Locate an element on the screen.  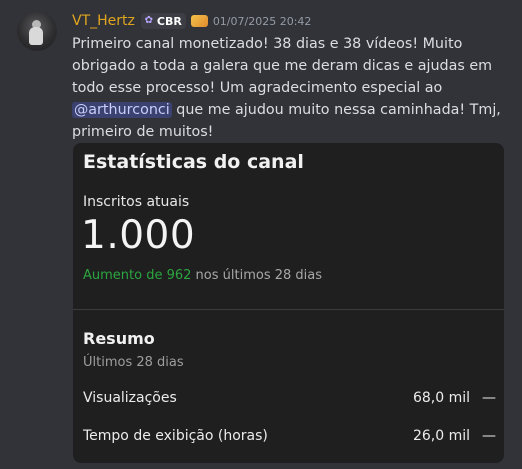
subscribers-count: 1.000 is located at coordinates (138, 235).